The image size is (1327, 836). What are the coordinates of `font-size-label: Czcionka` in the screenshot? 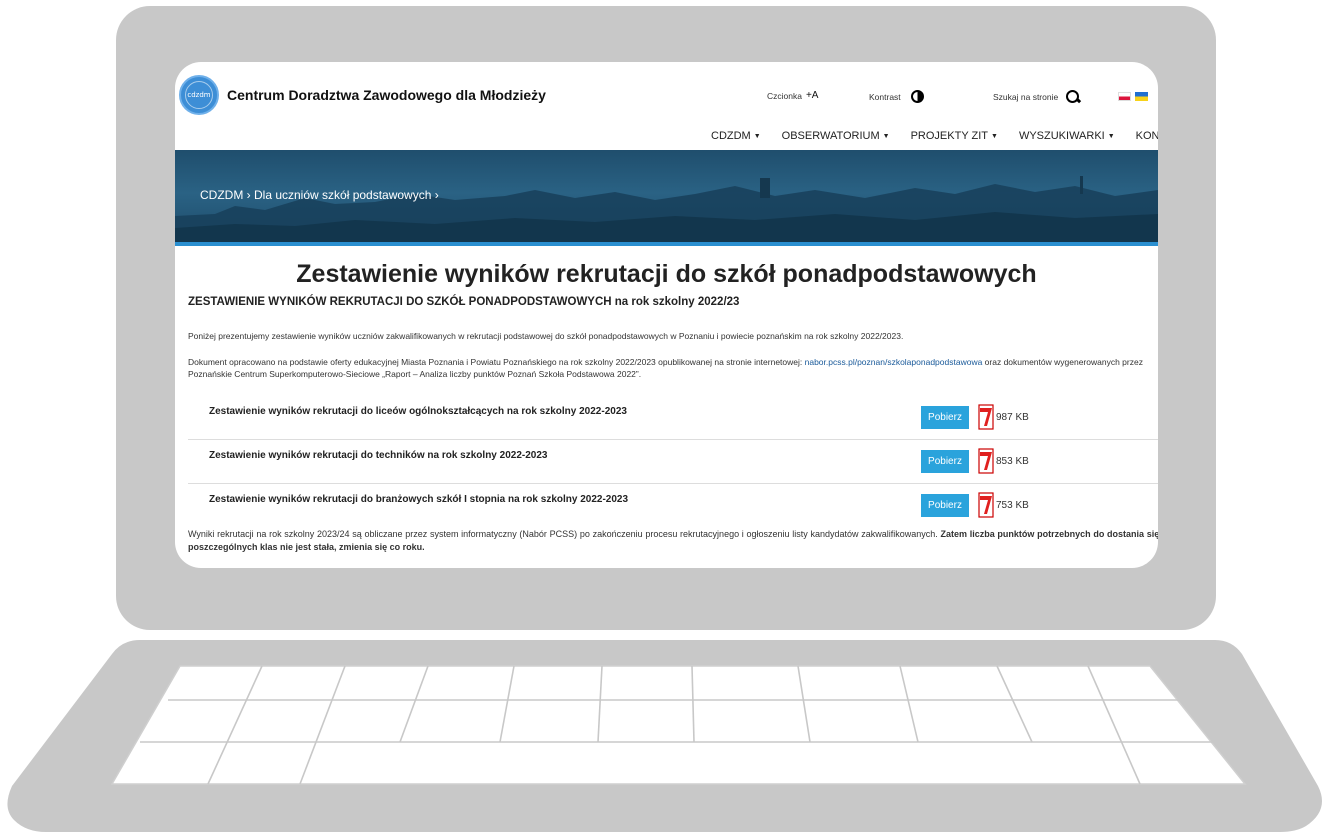 It's located at (784, 95).